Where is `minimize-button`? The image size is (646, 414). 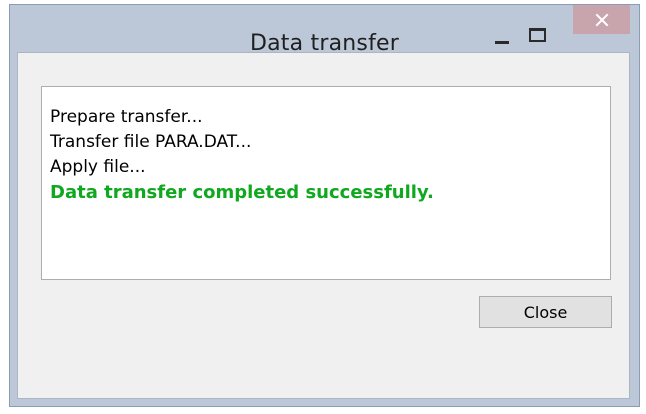
minimize-button is located at coordinates (502, 38).